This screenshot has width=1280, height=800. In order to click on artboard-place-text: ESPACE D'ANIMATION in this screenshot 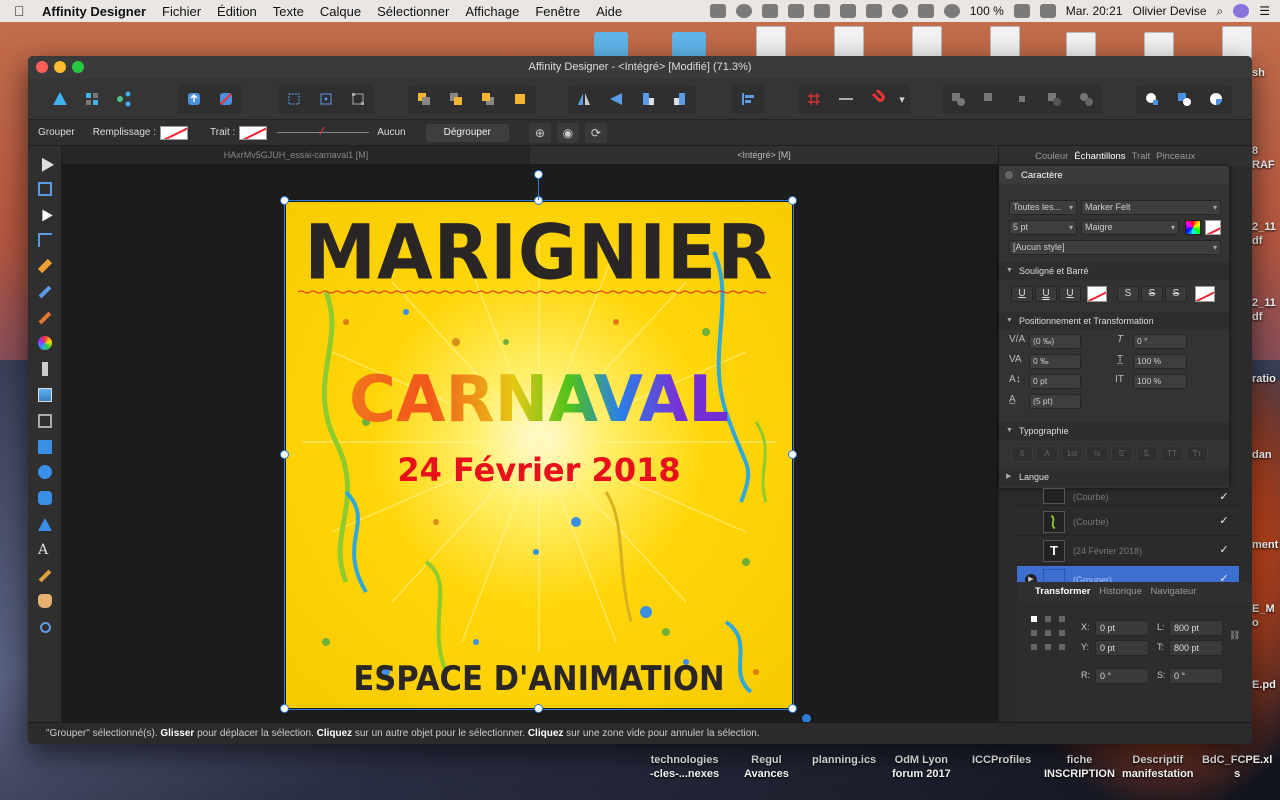, I will do `click(538, 679)`.